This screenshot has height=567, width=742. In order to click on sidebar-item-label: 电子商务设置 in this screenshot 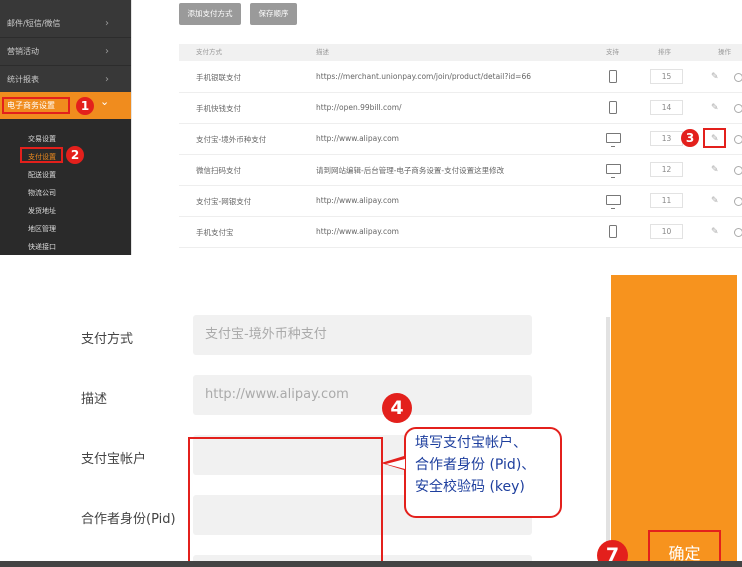, I will do `click(36, 105)`.